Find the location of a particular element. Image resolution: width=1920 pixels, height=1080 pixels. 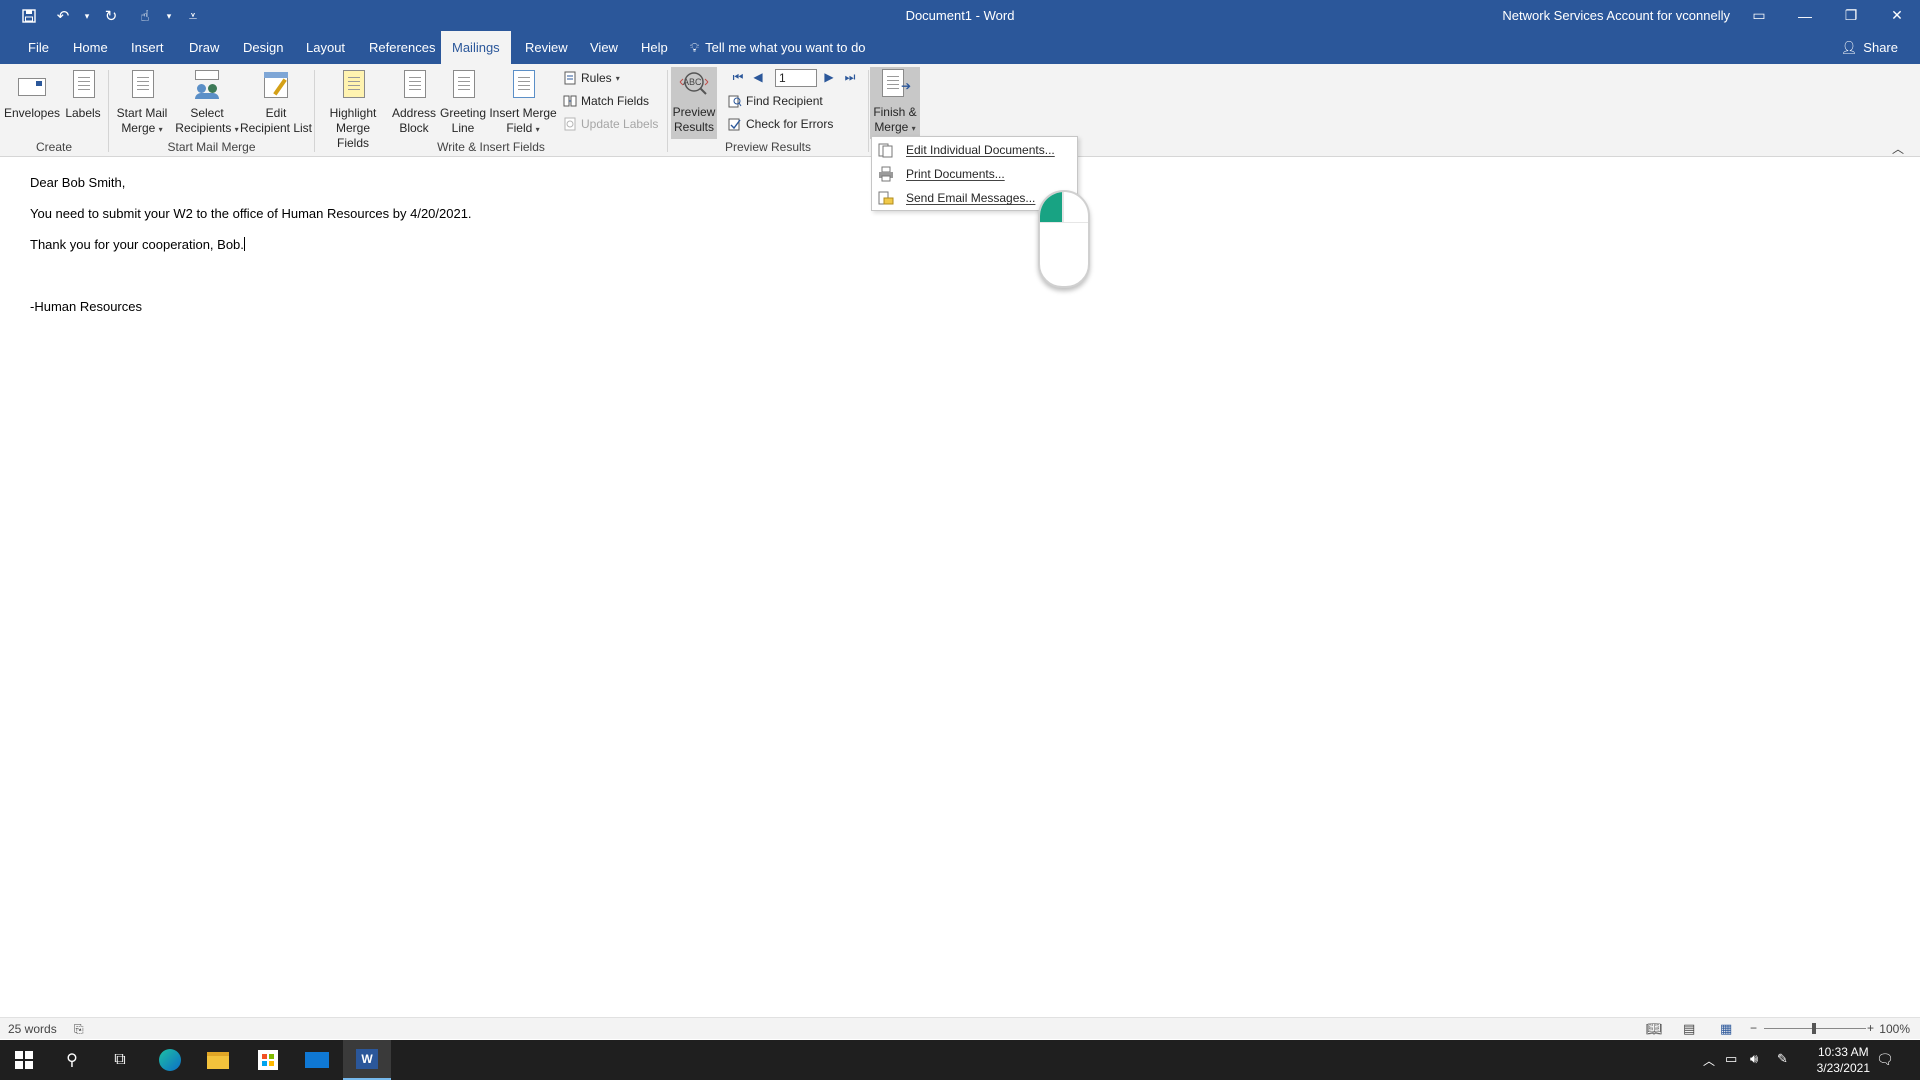

recipients-icon is located at coordinates (207, 85).